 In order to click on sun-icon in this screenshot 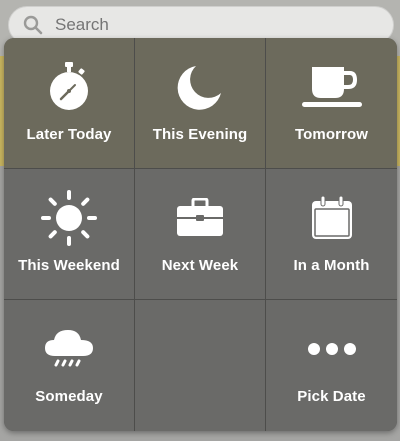, I will do `click(69, 218)`.